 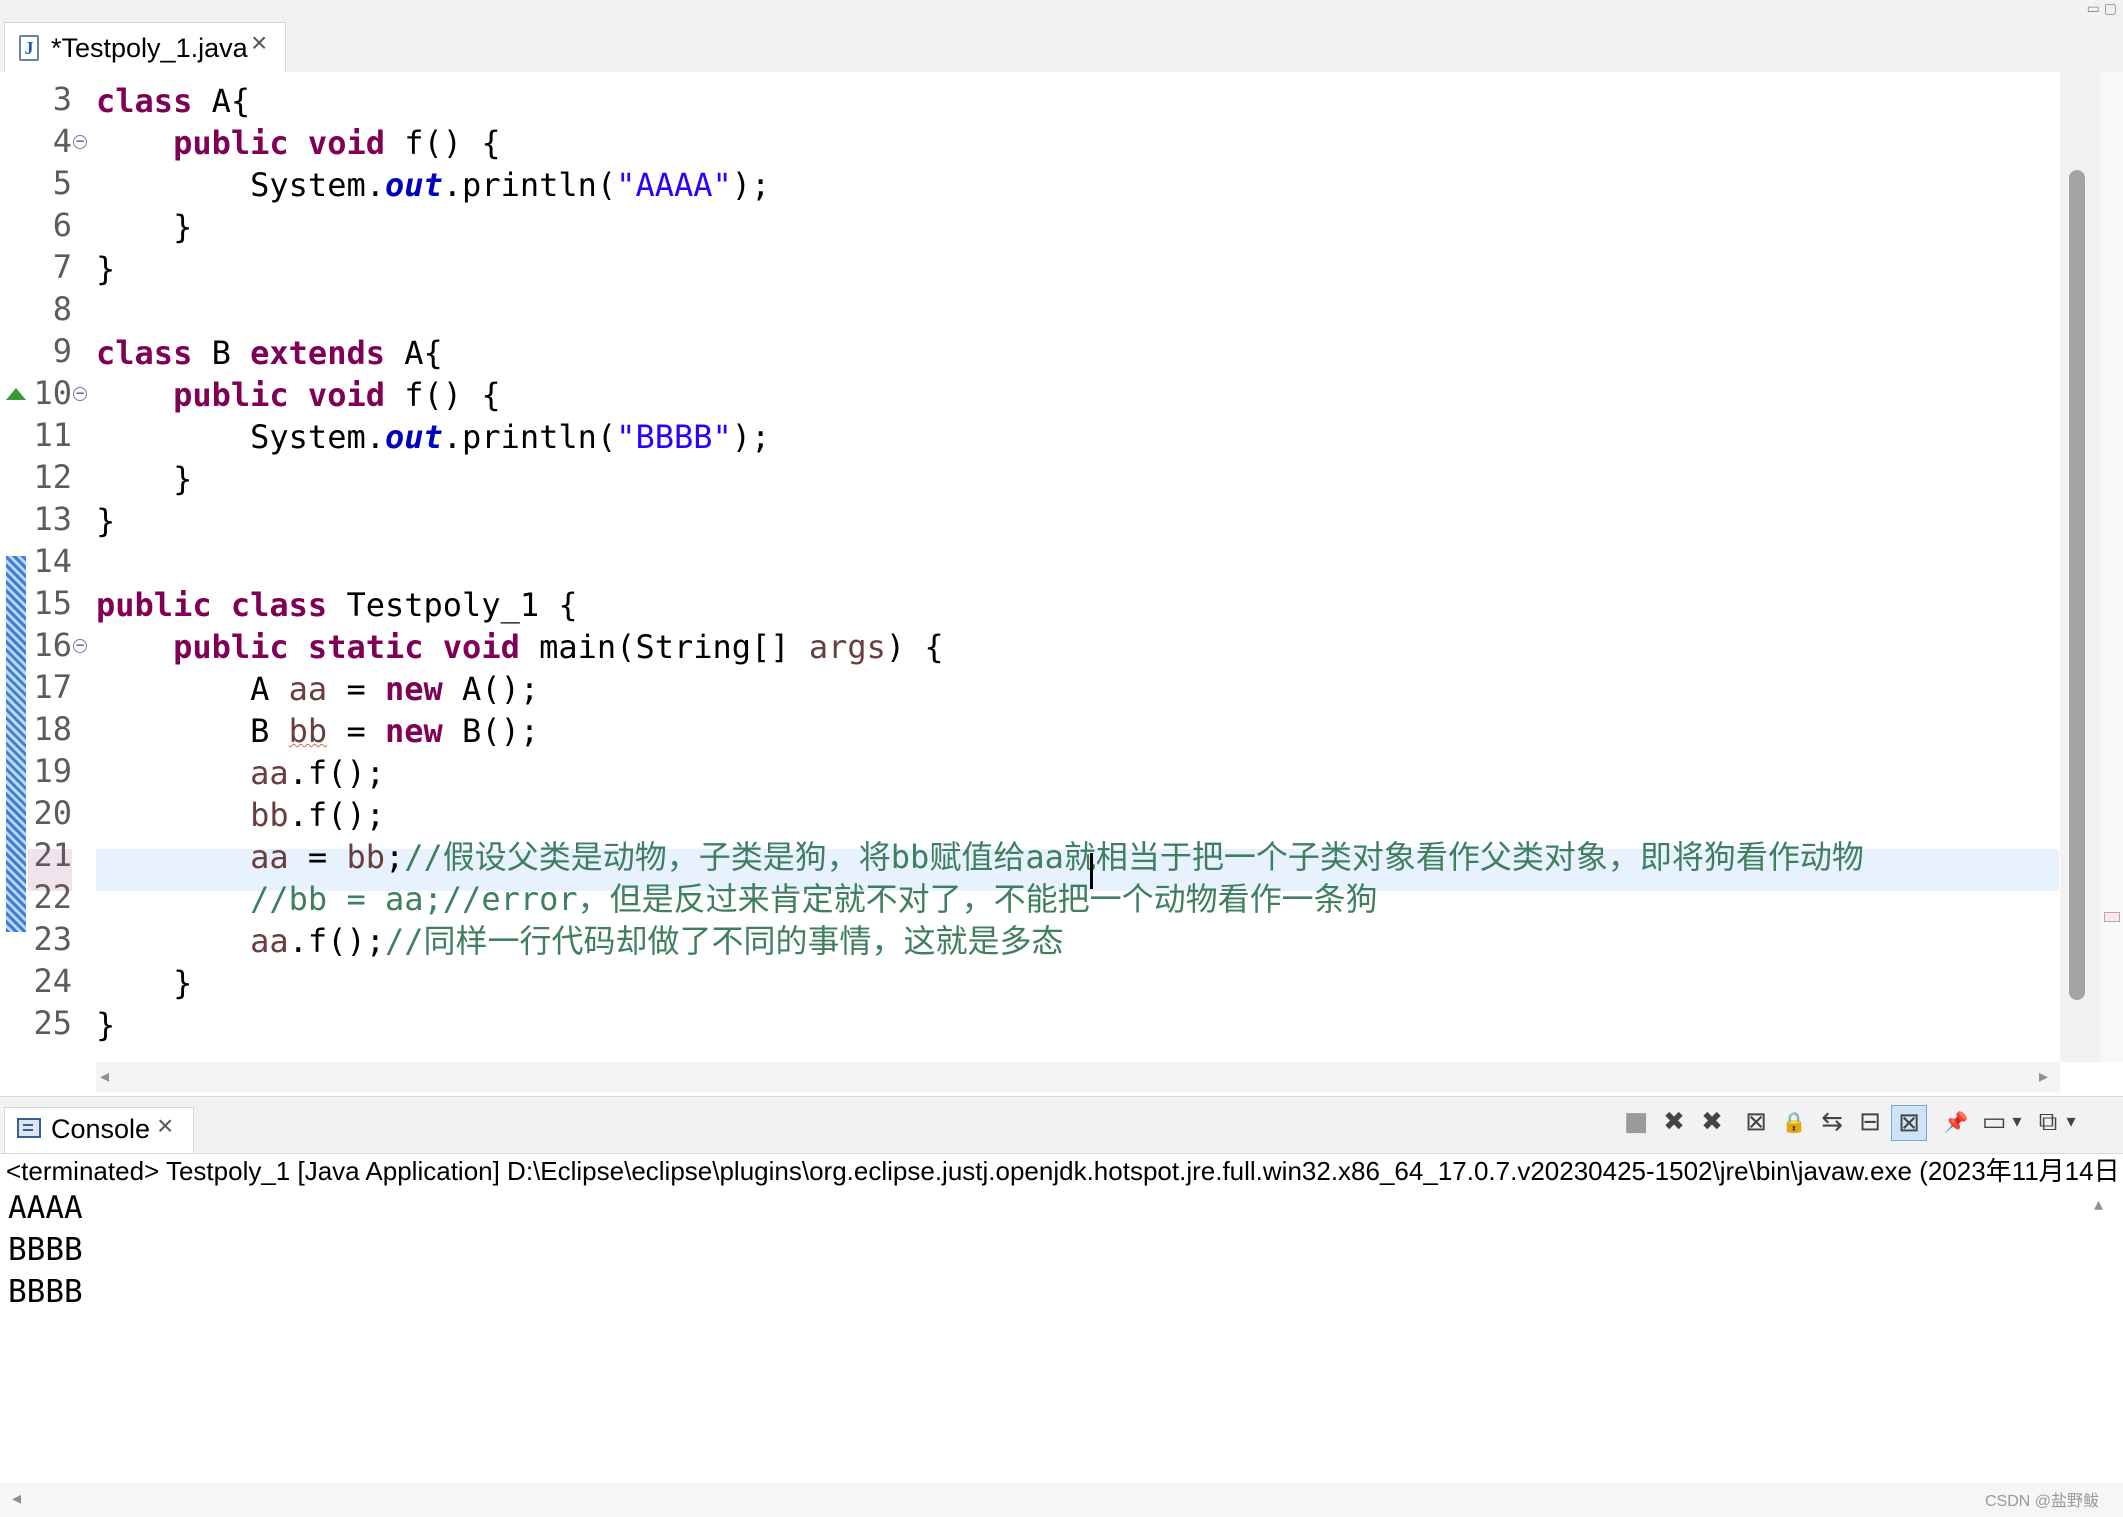 I want to click on code-line-6: }, so click(x=144, y=227).